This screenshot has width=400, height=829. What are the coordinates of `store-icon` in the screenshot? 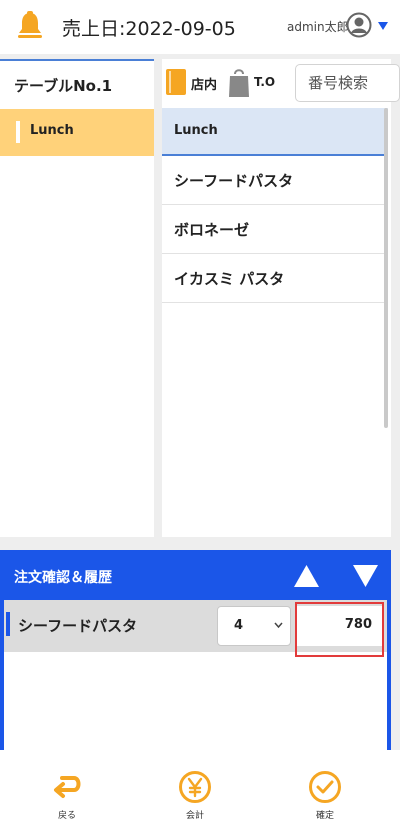 It's located at (176, 82).